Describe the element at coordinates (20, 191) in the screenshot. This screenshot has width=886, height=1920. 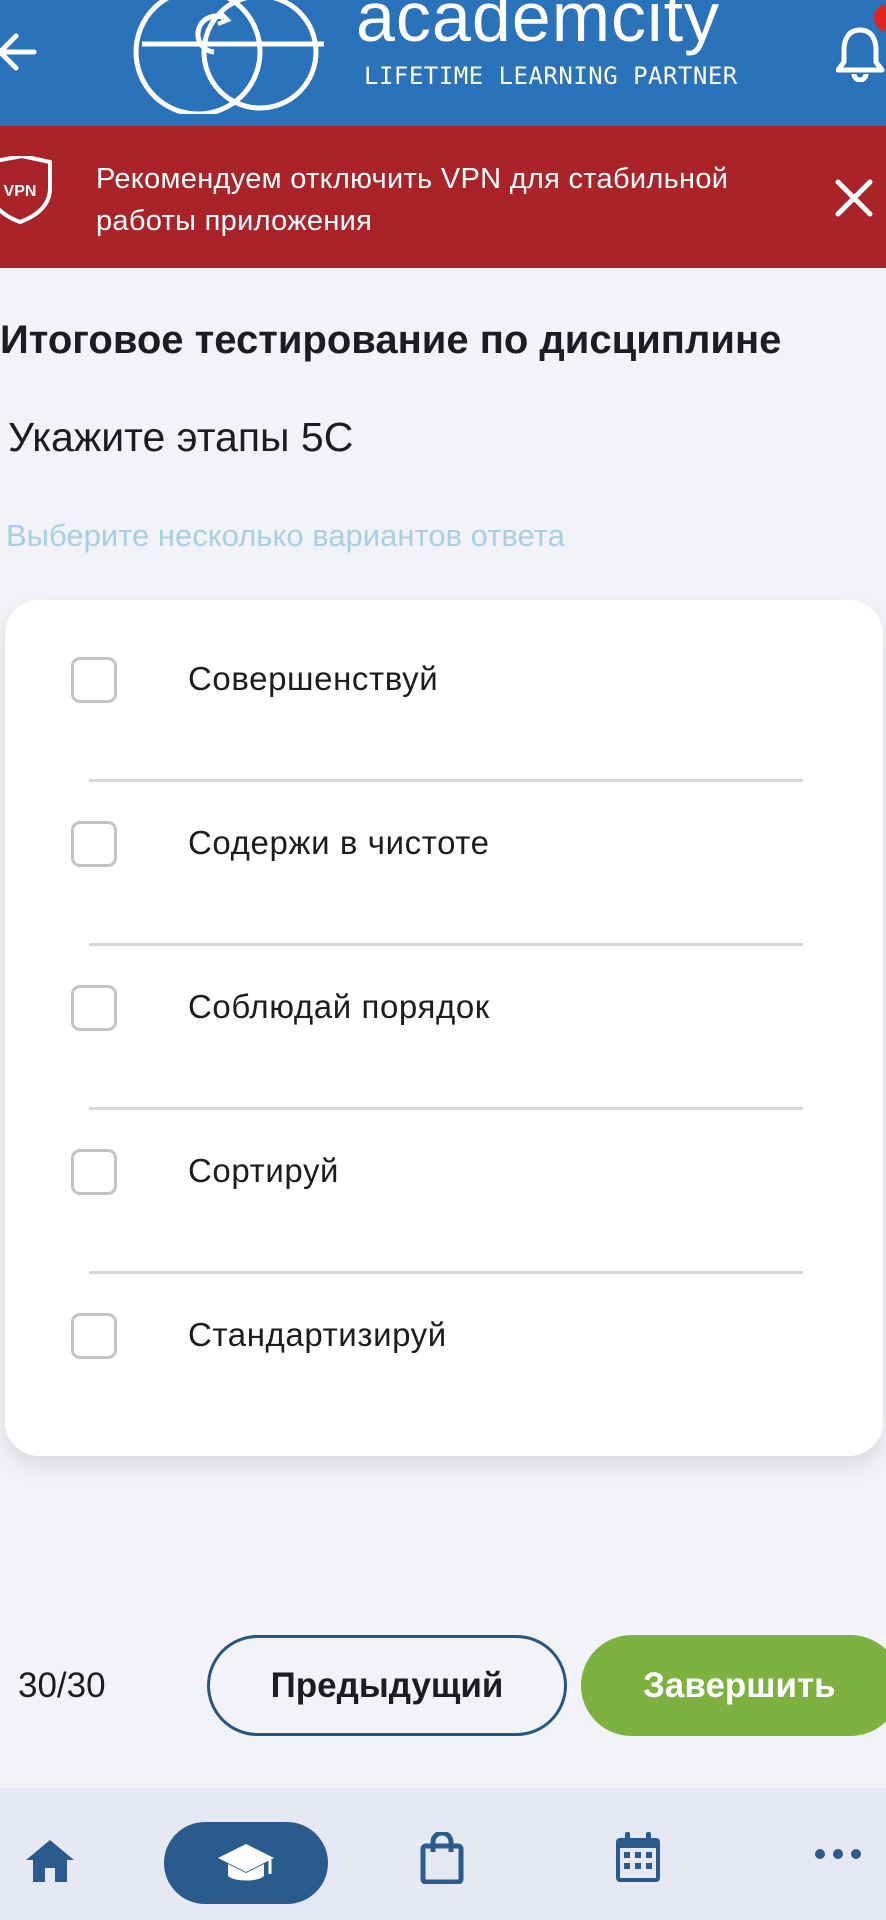
I see `vpn-shield-label: VPN` at that location.